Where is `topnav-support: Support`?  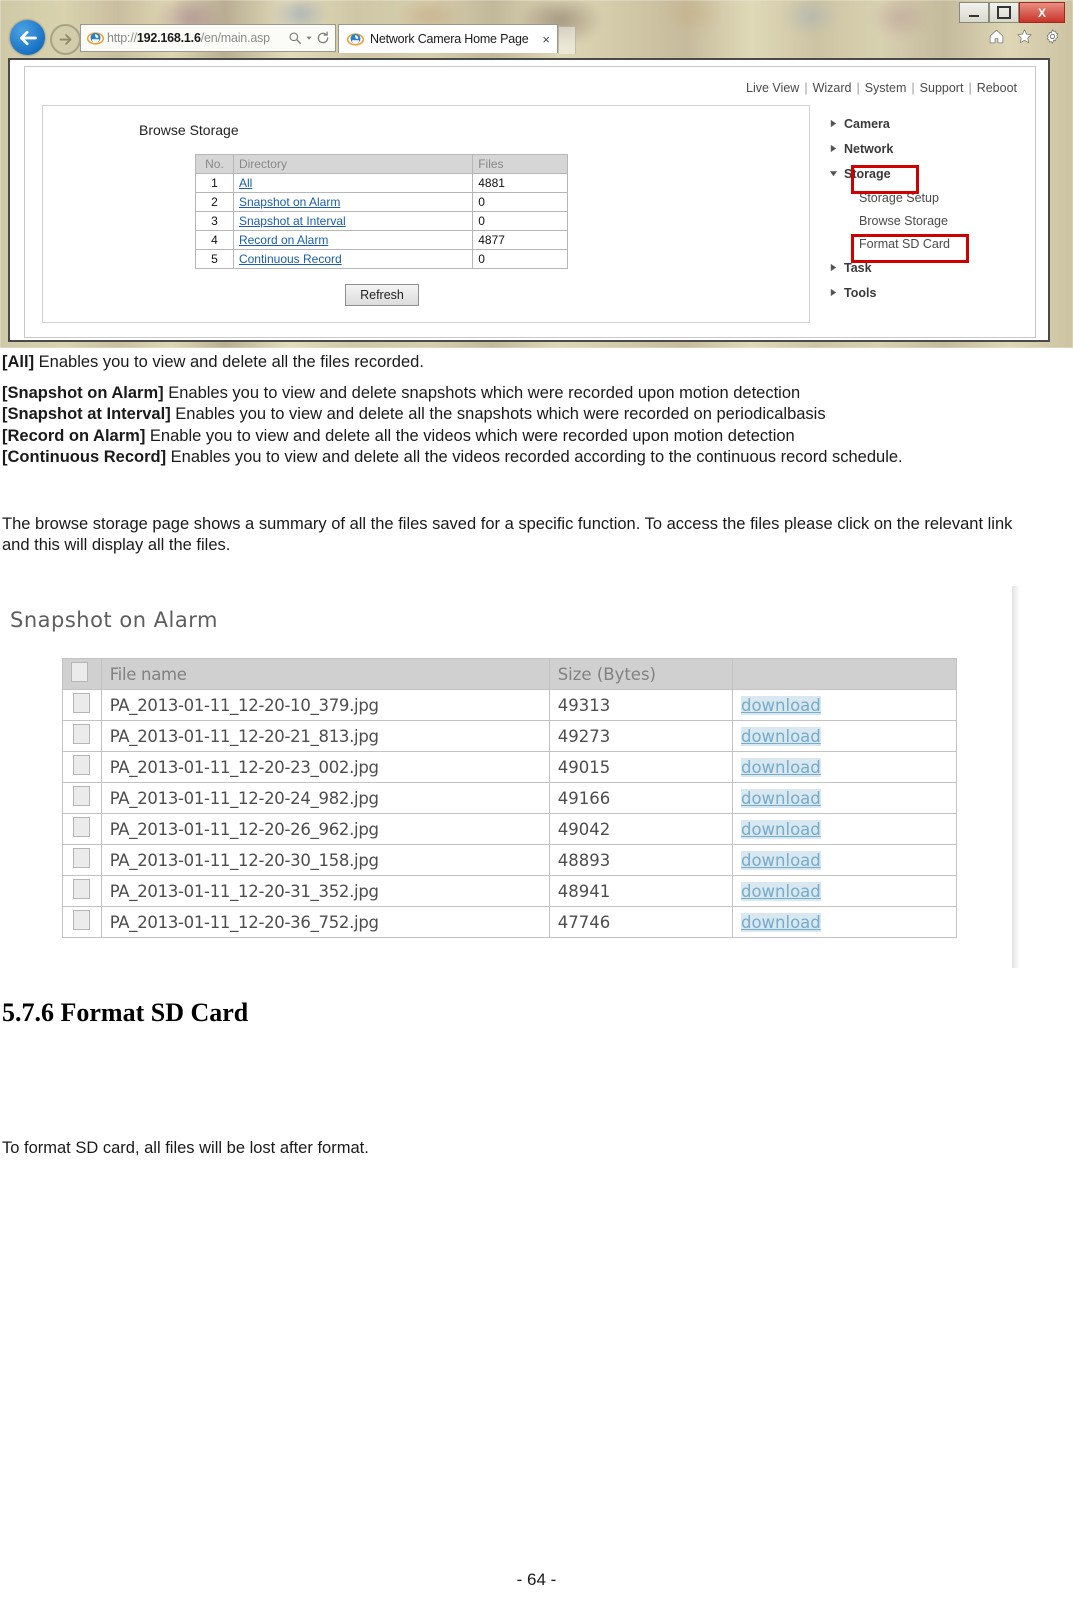 topnav-support: Support is located at coordinates (942, 88).